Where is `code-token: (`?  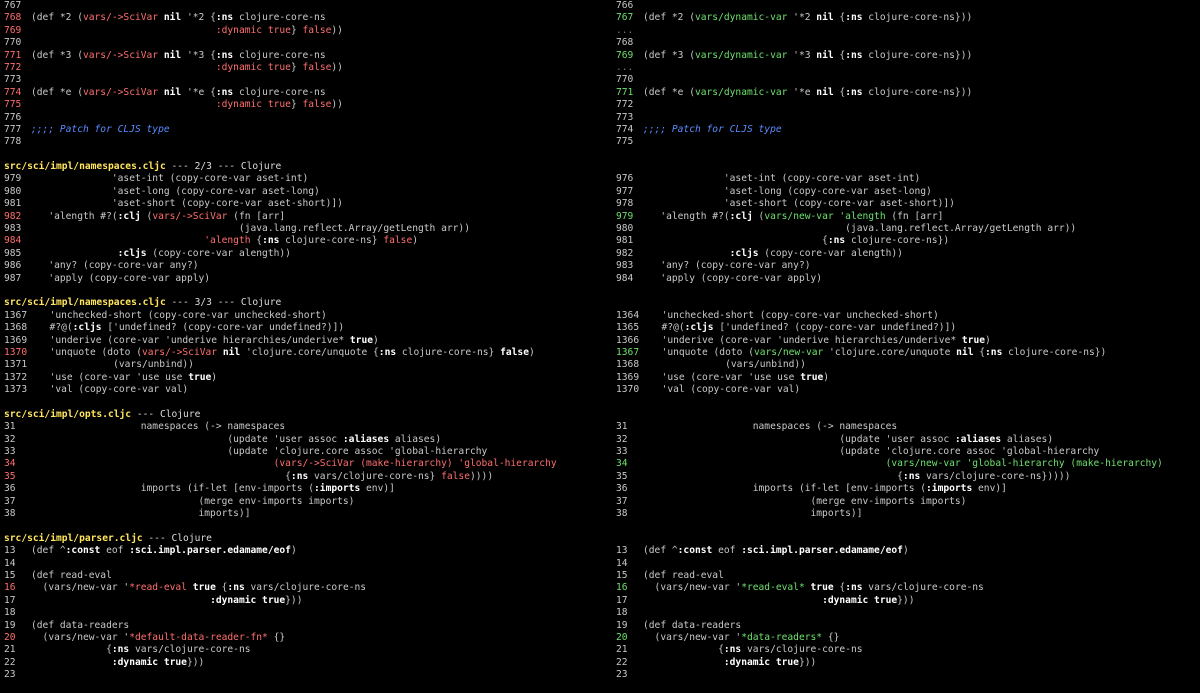
code-token: ( is located at coordinates (146, 216).